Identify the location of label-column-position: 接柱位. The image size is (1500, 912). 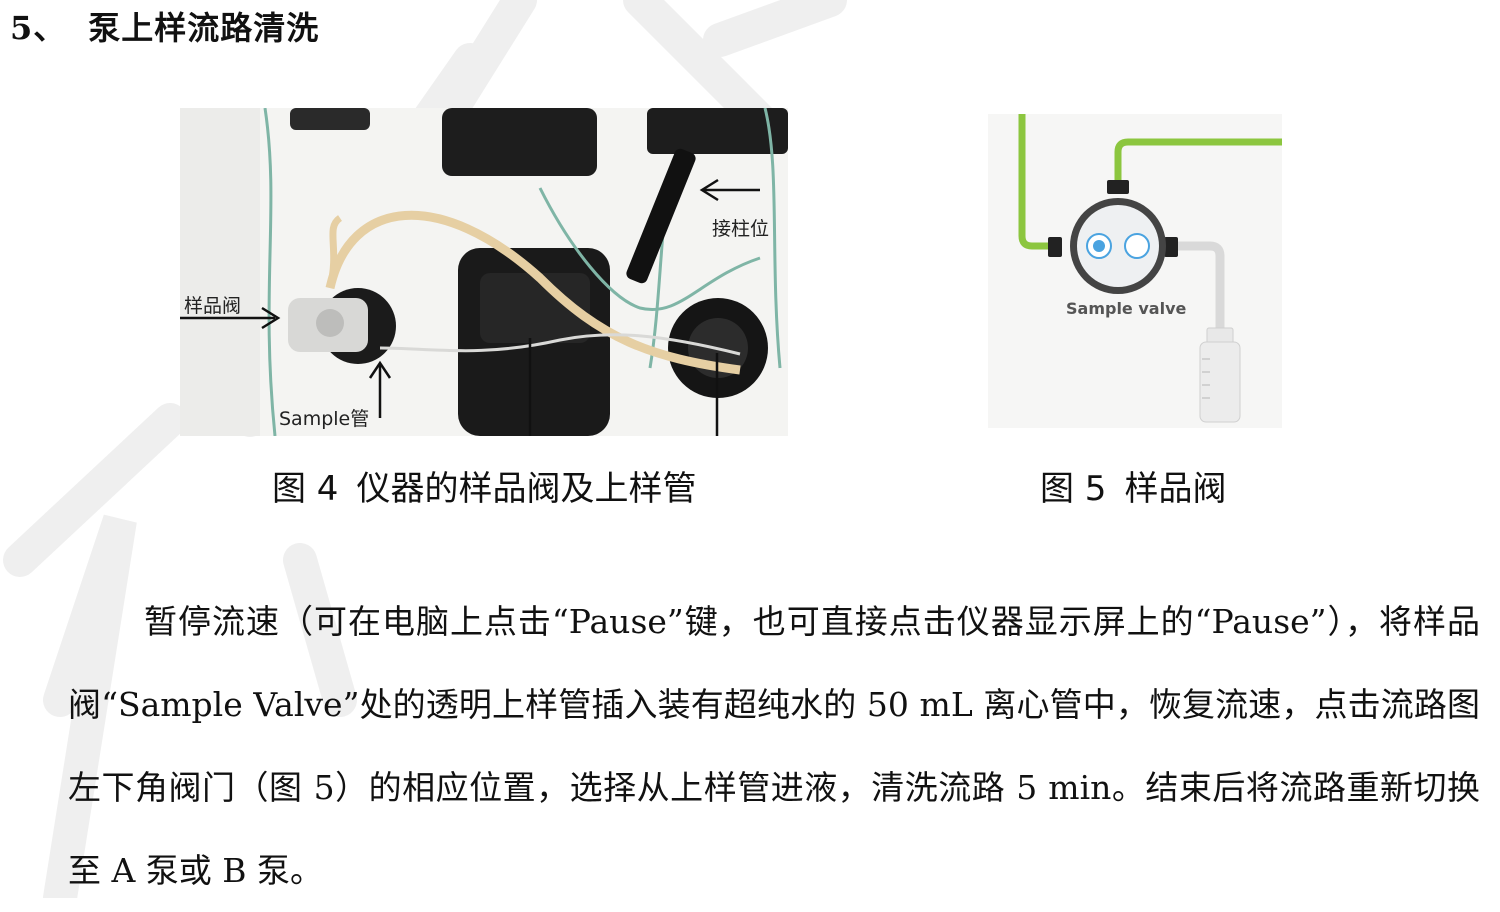
(741, 229).